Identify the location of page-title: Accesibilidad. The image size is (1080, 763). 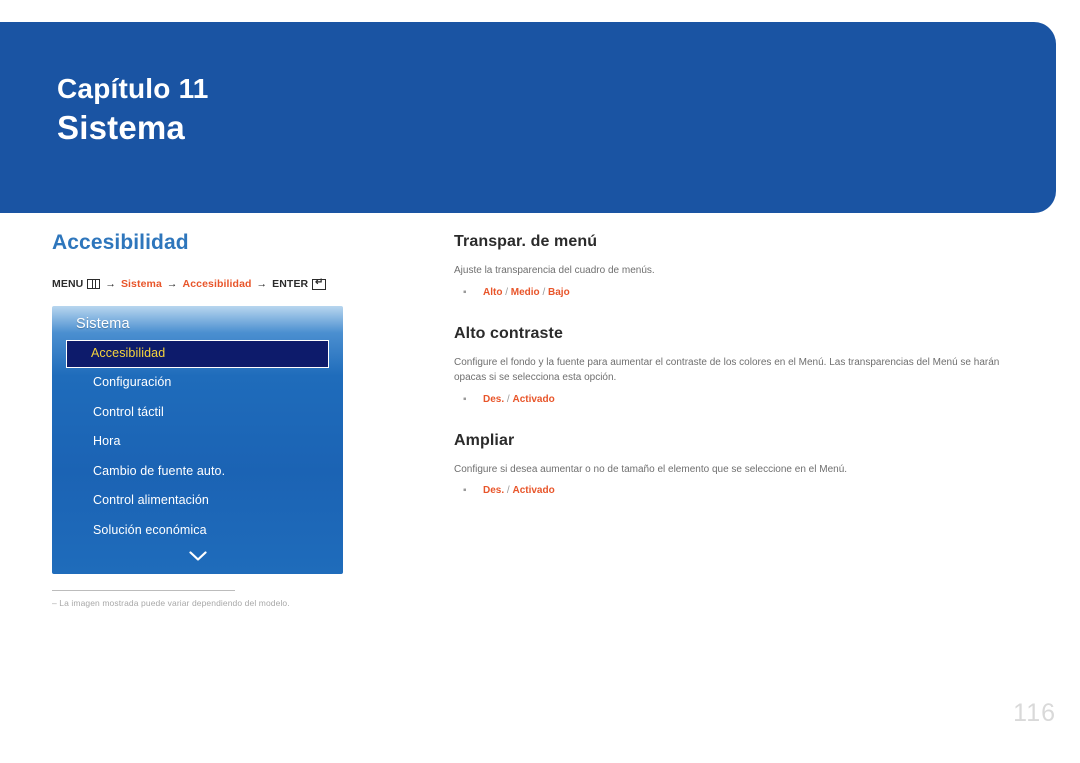
(120, 242).